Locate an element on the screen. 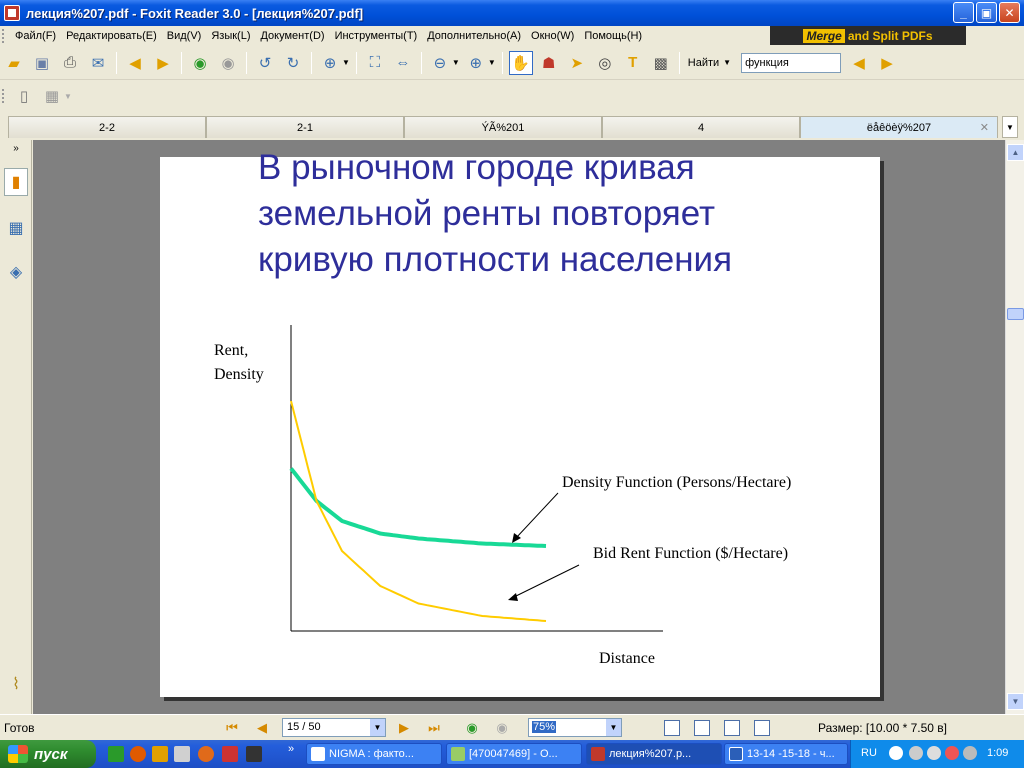 Image resolution: width=1024 pixels, height=768 pixels. binoculars-icon: ◎ is located at coordinates (605, 63).